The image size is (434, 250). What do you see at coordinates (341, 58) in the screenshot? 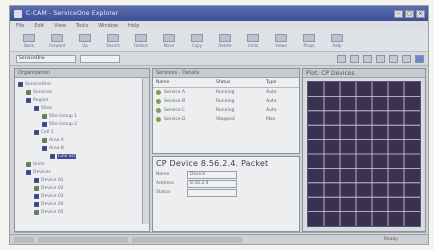
I see `refresh-icon` at bounding box center [341, 58].